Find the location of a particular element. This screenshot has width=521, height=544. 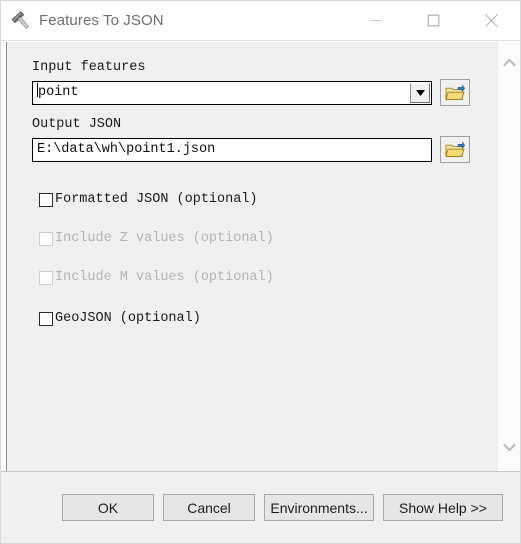

maximize-button is located at coordinates (433, 20).